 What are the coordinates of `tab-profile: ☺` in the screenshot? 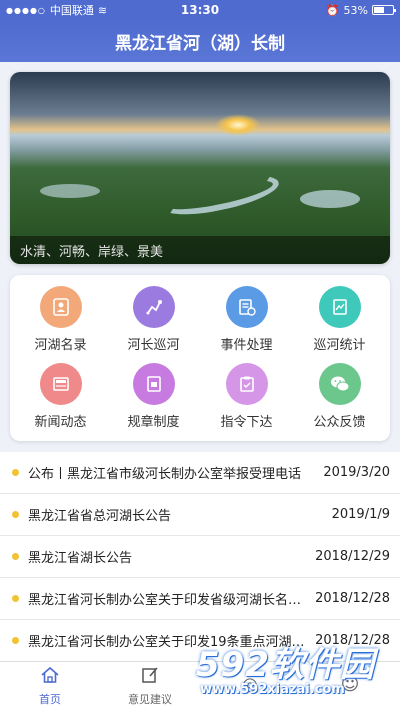 It's located at (350, 686).